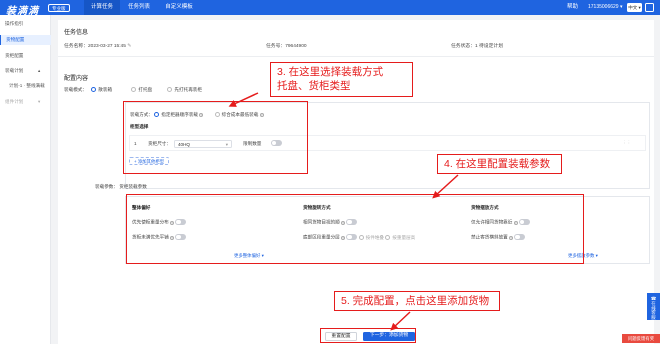 The width and height of the screenshot is (660, 344). I want to click on arrow-step4, so click(445, 186).